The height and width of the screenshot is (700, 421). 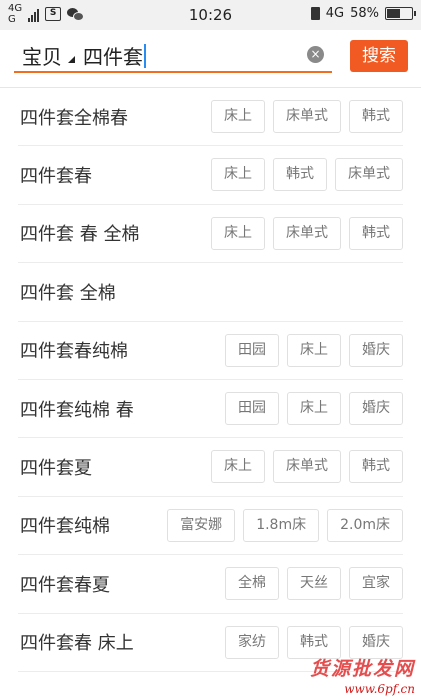 I want to click on suggestion-row: 四件套春夏 全棉 天丝 宜家, so click(x=210, y=584).